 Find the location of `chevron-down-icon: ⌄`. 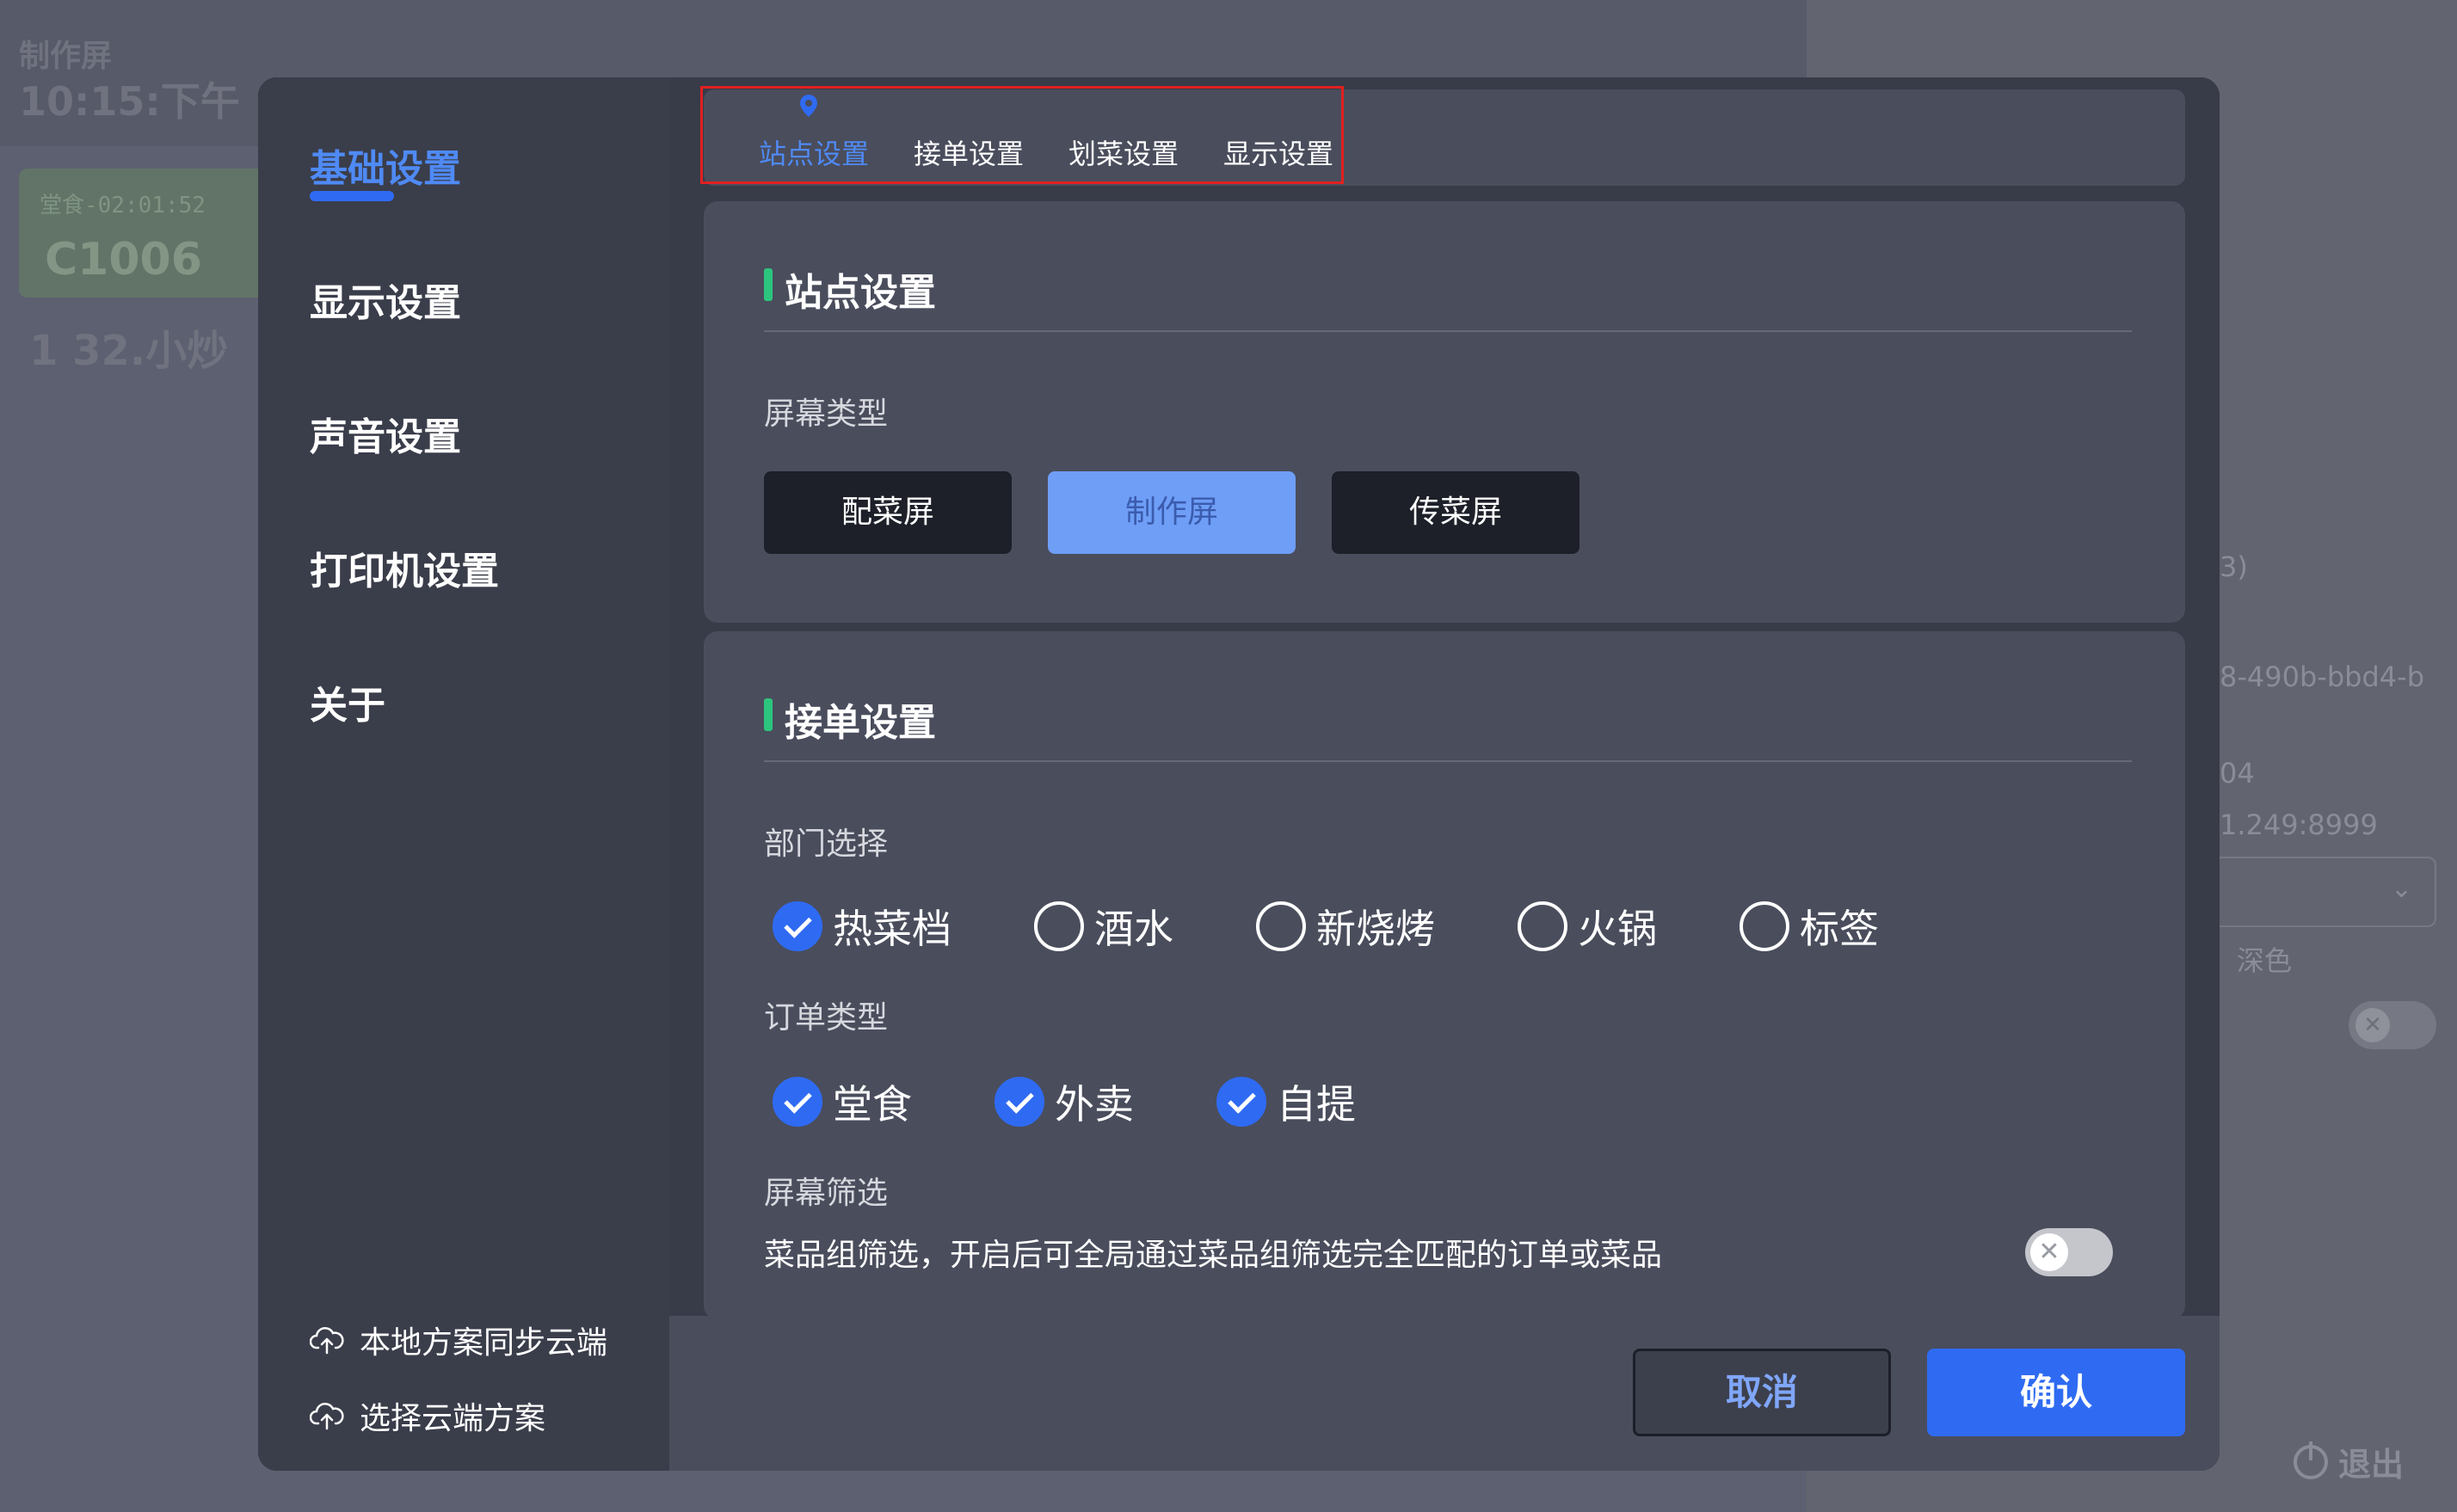

chevron-down-icon: ⌄ is located at coordinates (2401, 889).